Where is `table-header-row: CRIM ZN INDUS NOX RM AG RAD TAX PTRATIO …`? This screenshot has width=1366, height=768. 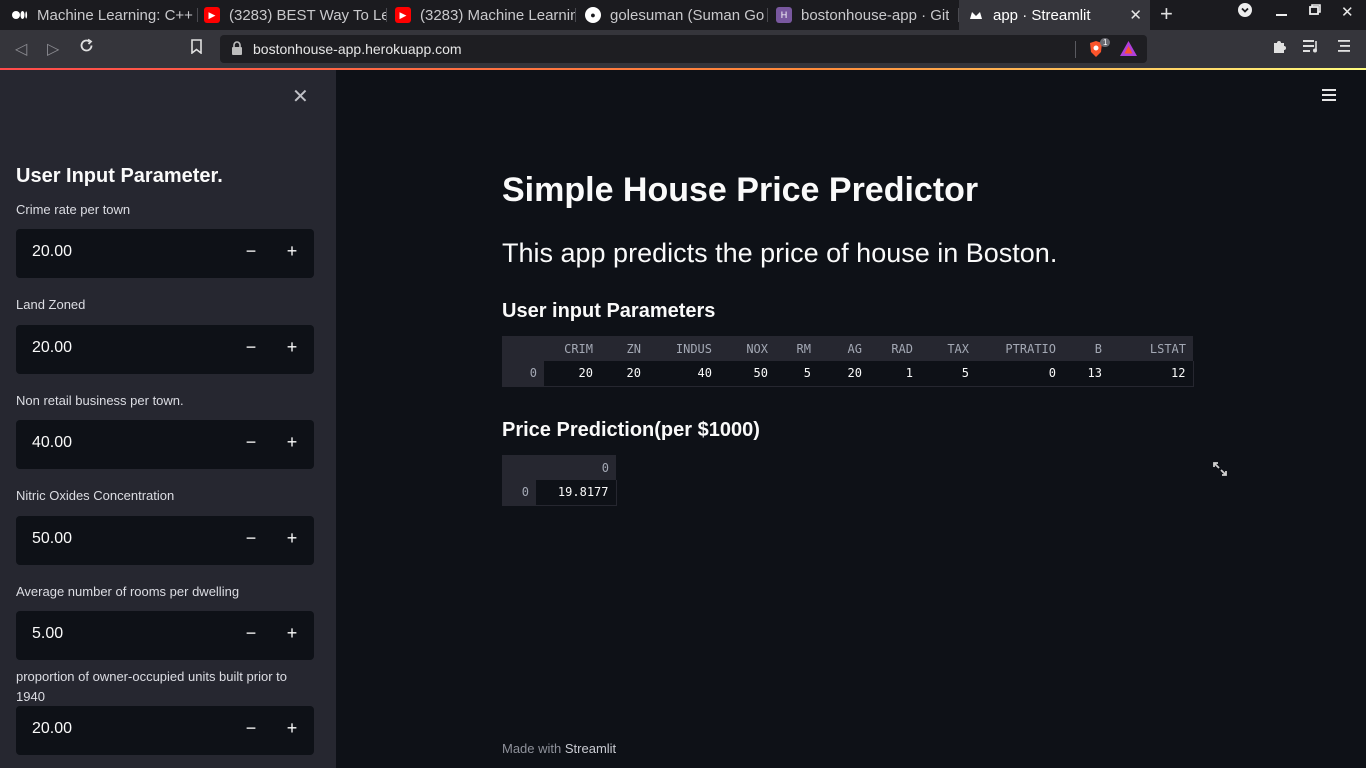
table-header-row: CRIM ZN INDUS NOX RM AG RAD TAX PTRATIO … is located at coordinates (847, 348).